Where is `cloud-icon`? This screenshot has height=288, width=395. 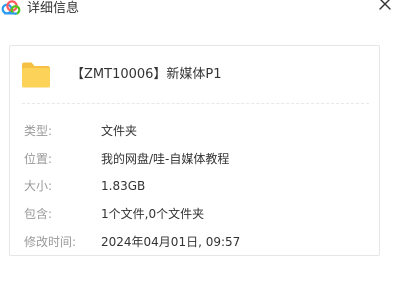
cloud-icon is located at coordinates (11, 8).